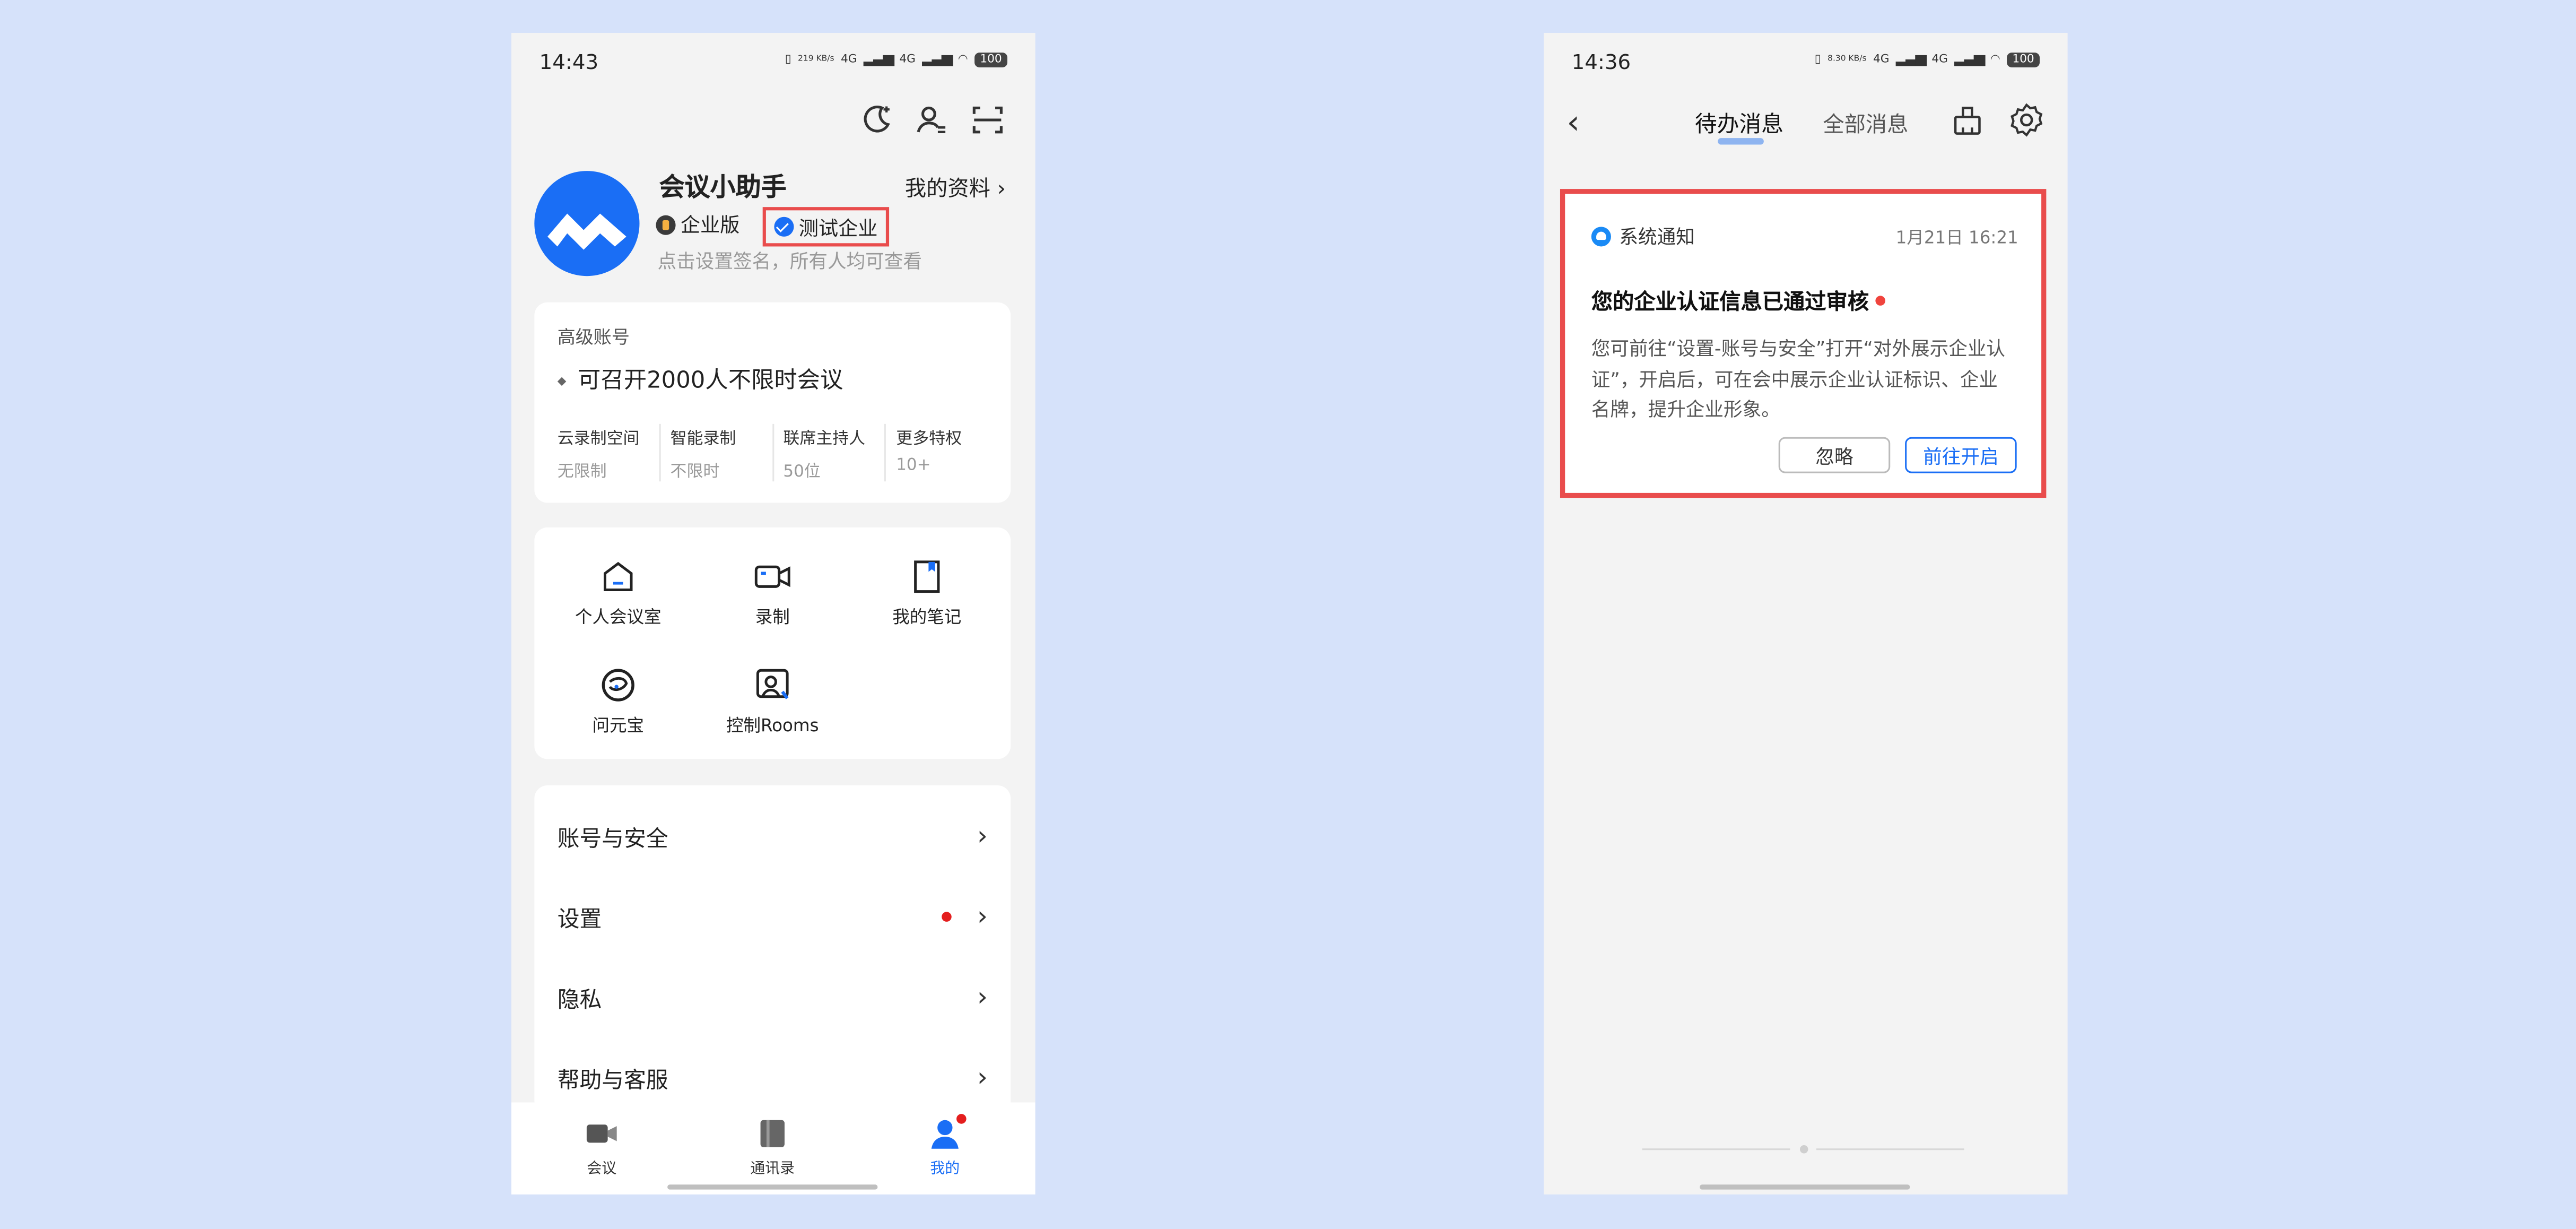 This screenshot has width=2576, height=1229. I want to click on video-camera-icon, so click(772, 576).